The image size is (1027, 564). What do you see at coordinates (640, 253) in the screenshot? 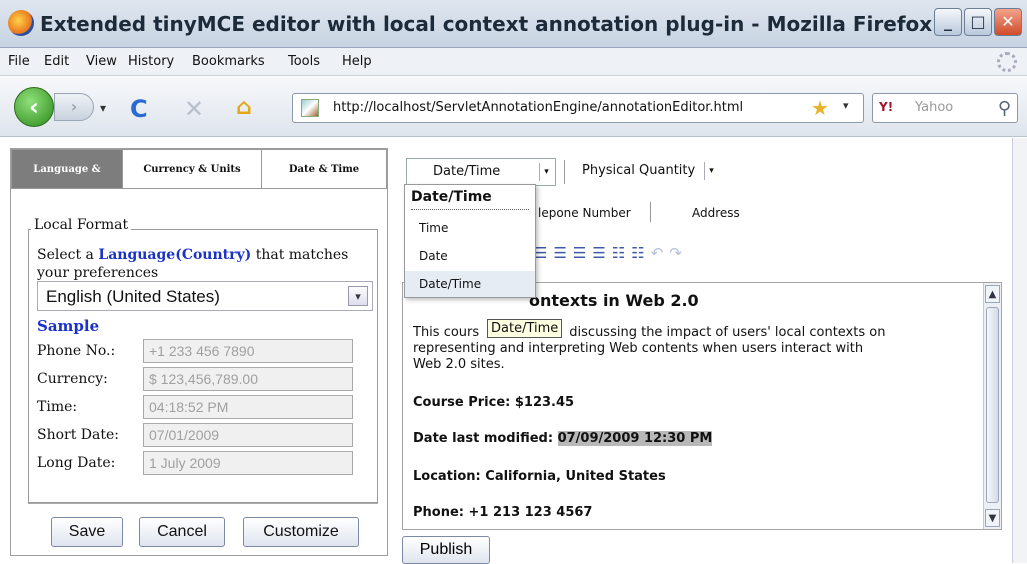
I see `numbered-list-icon: ☷` at bounding box center [640, 253].